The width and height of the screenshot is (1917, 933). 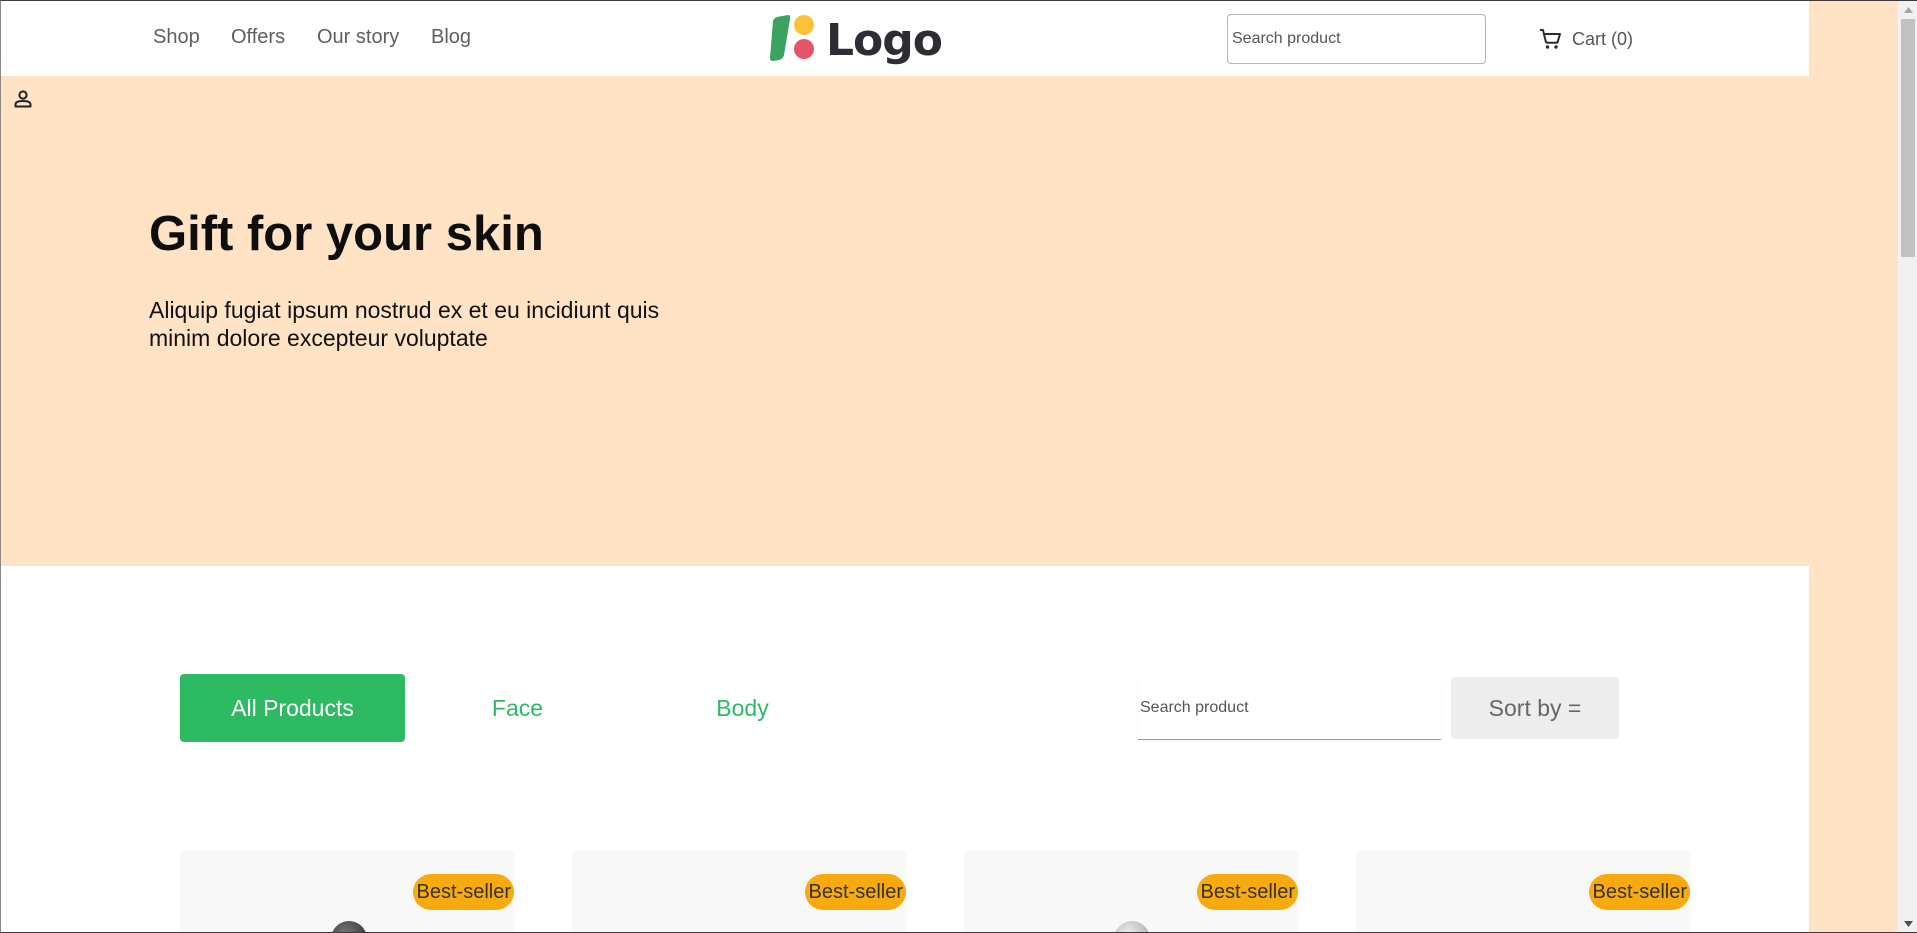 I want to click on tab-body: Body, so click(x=742, y=708).